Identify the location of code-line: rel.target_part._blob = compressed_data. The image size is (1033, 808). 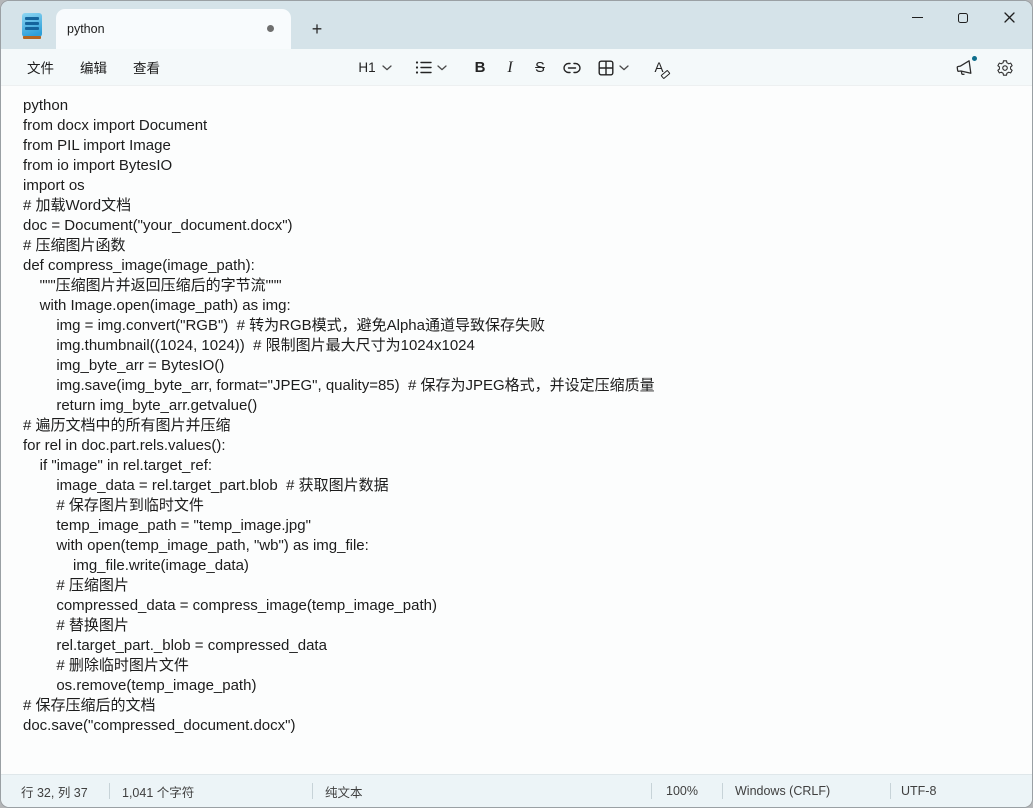
(175, 645).